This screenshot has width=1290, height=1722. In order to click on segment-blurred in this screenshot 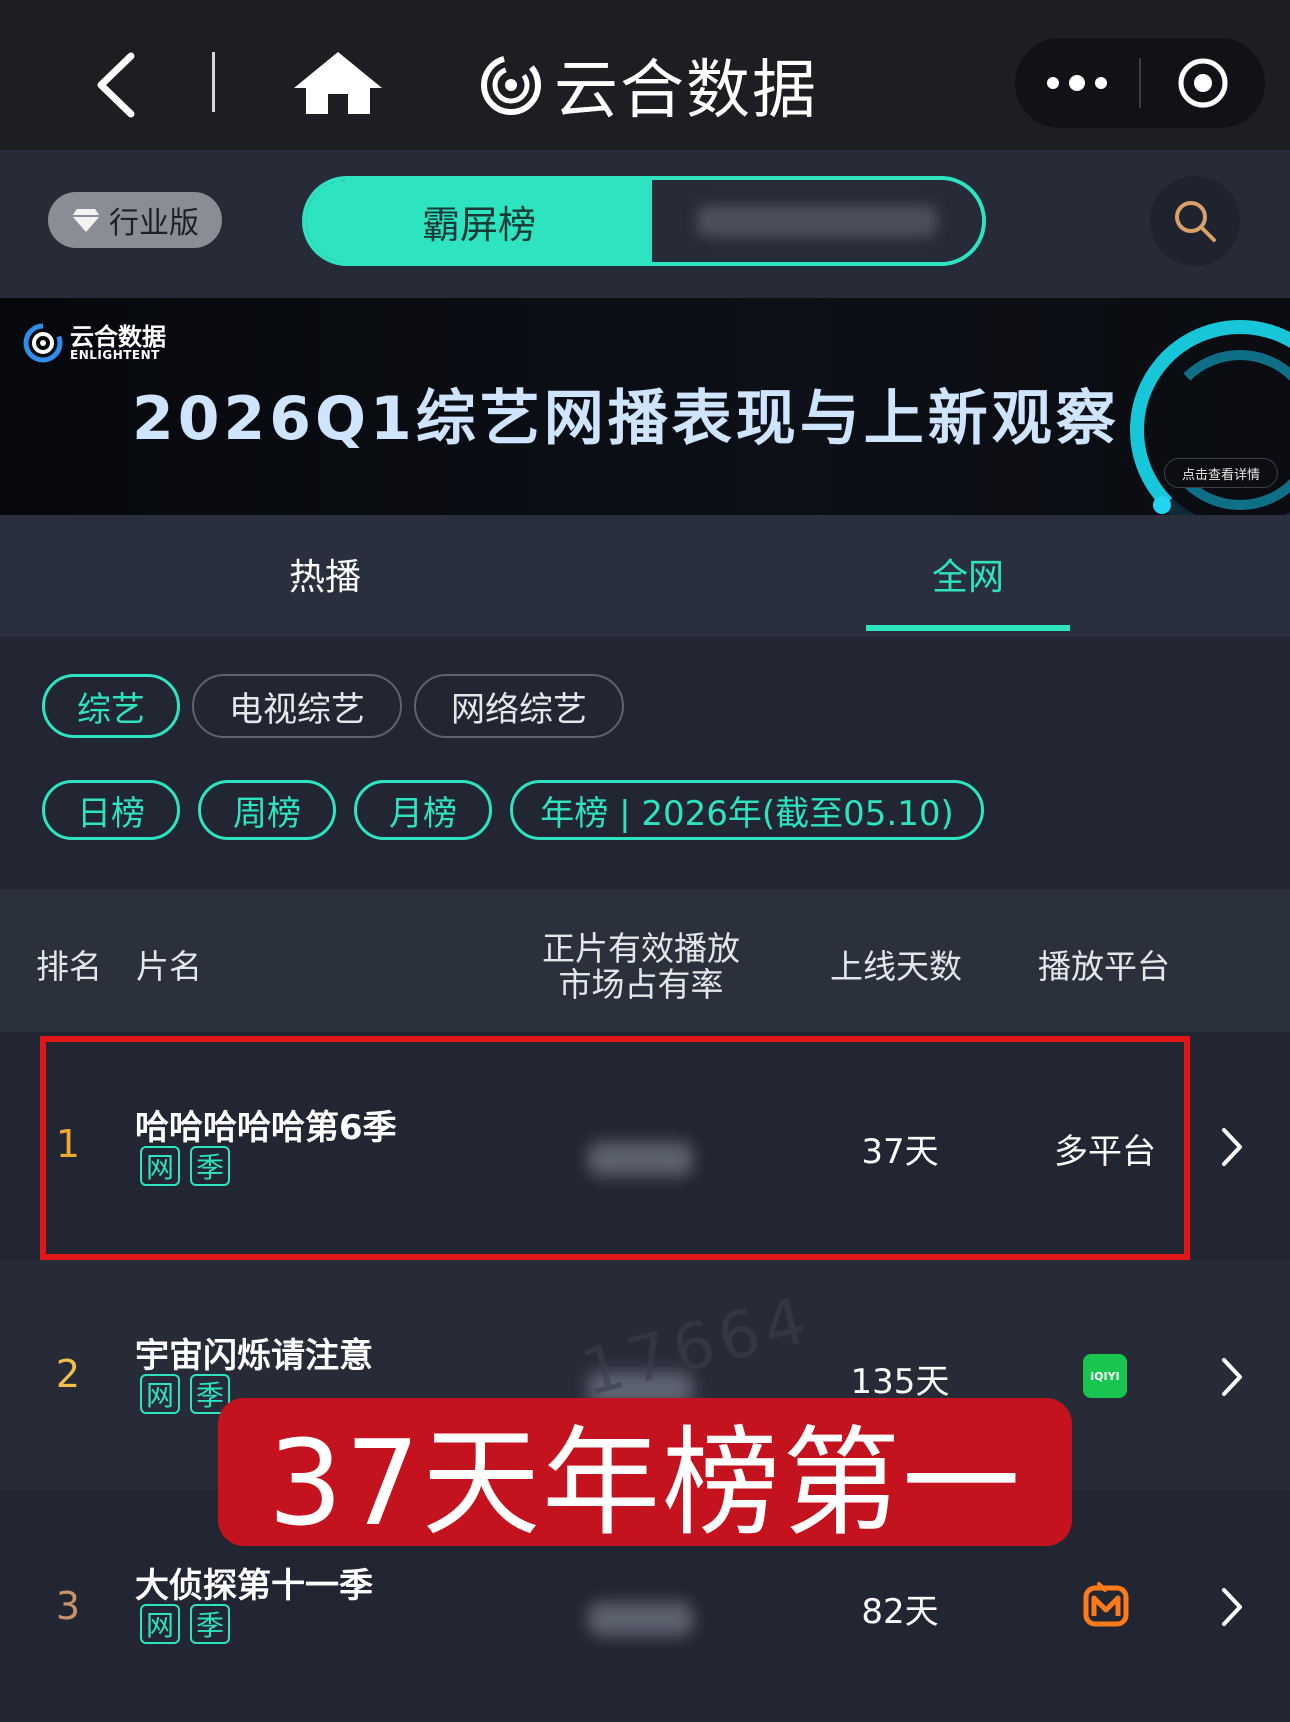, I will do `click(817, 221)`.